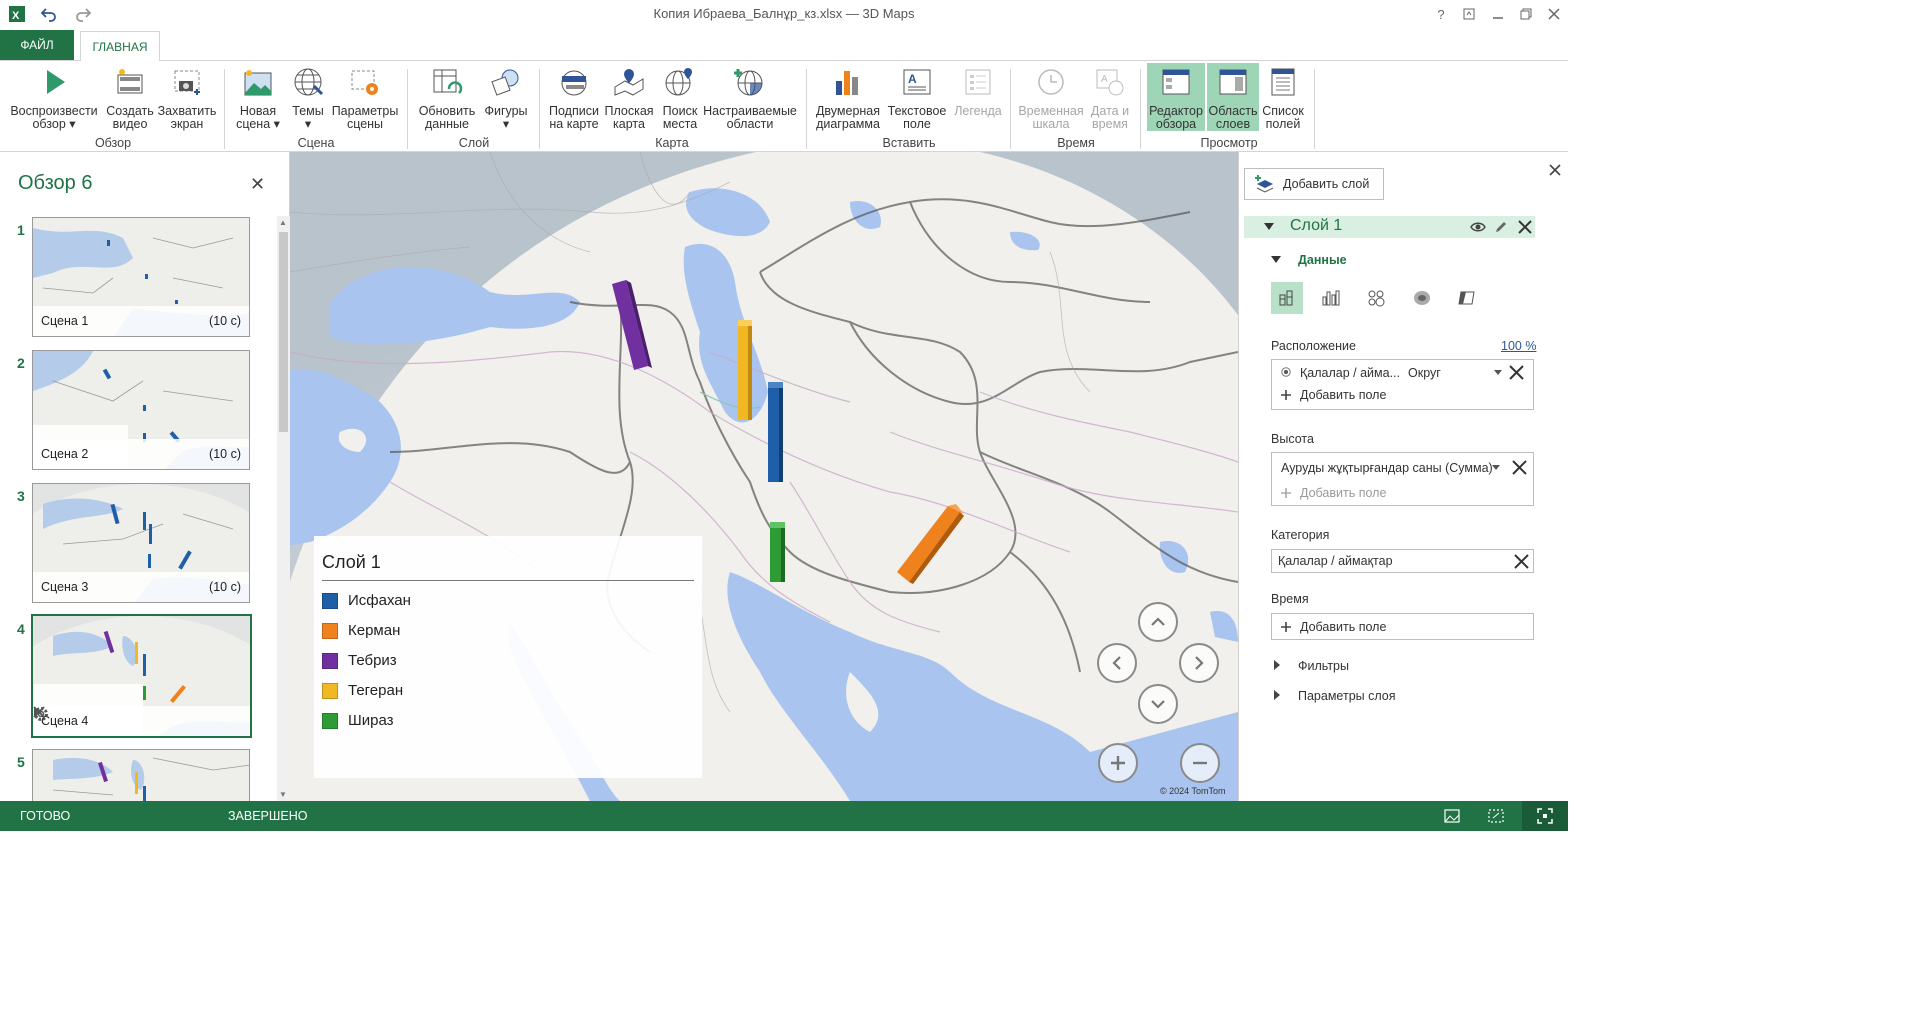 Image resolution: width=1918 pixels, height=1016 pixels. I want to click on find-location-button: Поиск места, so click(680, 98).